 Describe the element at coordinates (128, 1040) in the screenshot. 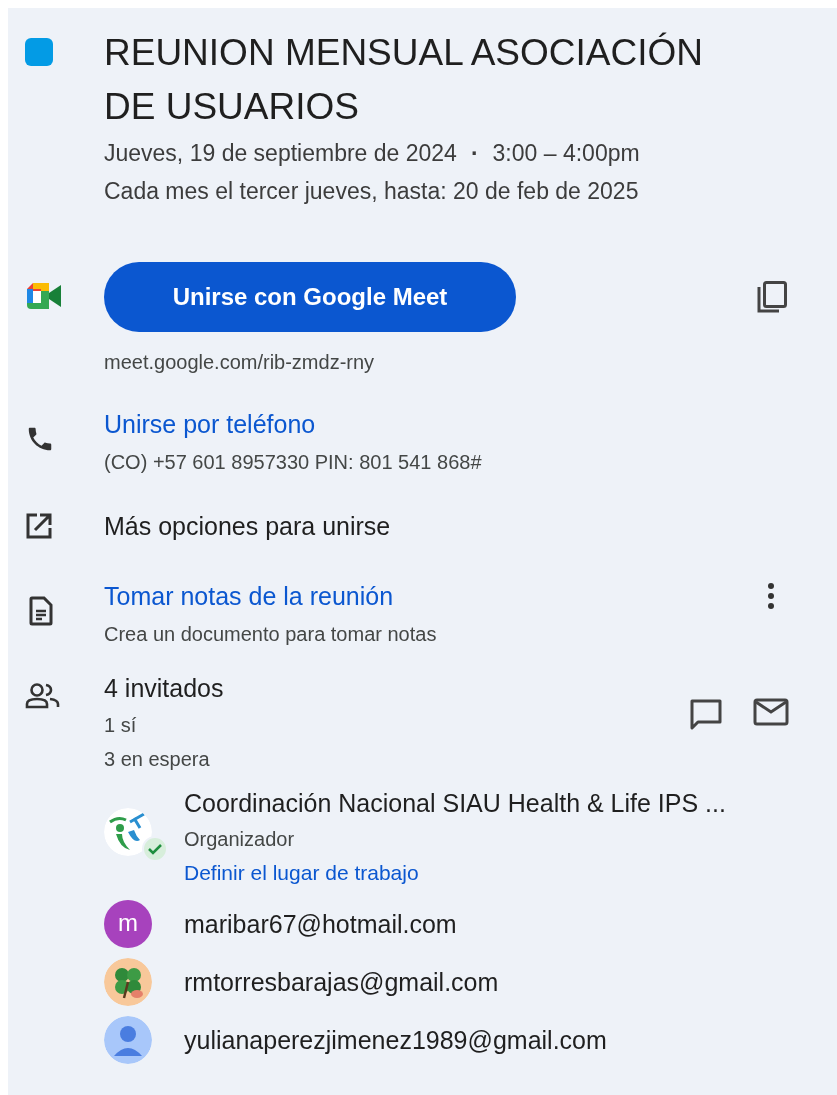

I see `person-avatar` at that location.